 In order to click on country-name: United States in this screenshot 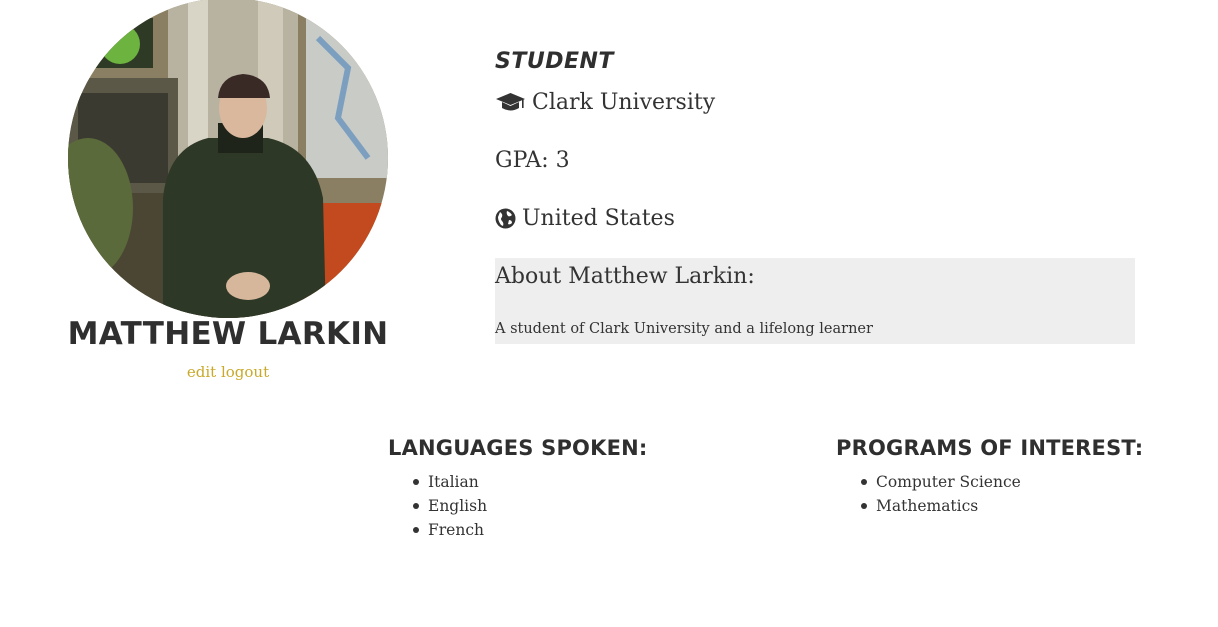, I will do `click(598, 218)`.